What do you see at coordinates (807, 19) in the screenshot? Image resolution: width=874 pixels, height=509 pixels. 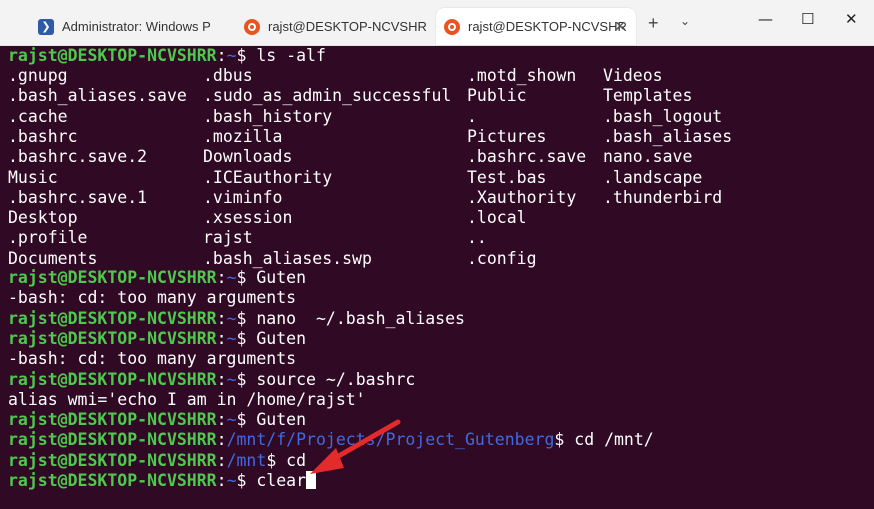 I see `maximize-button: ☐` at bounding box center [807, 19].